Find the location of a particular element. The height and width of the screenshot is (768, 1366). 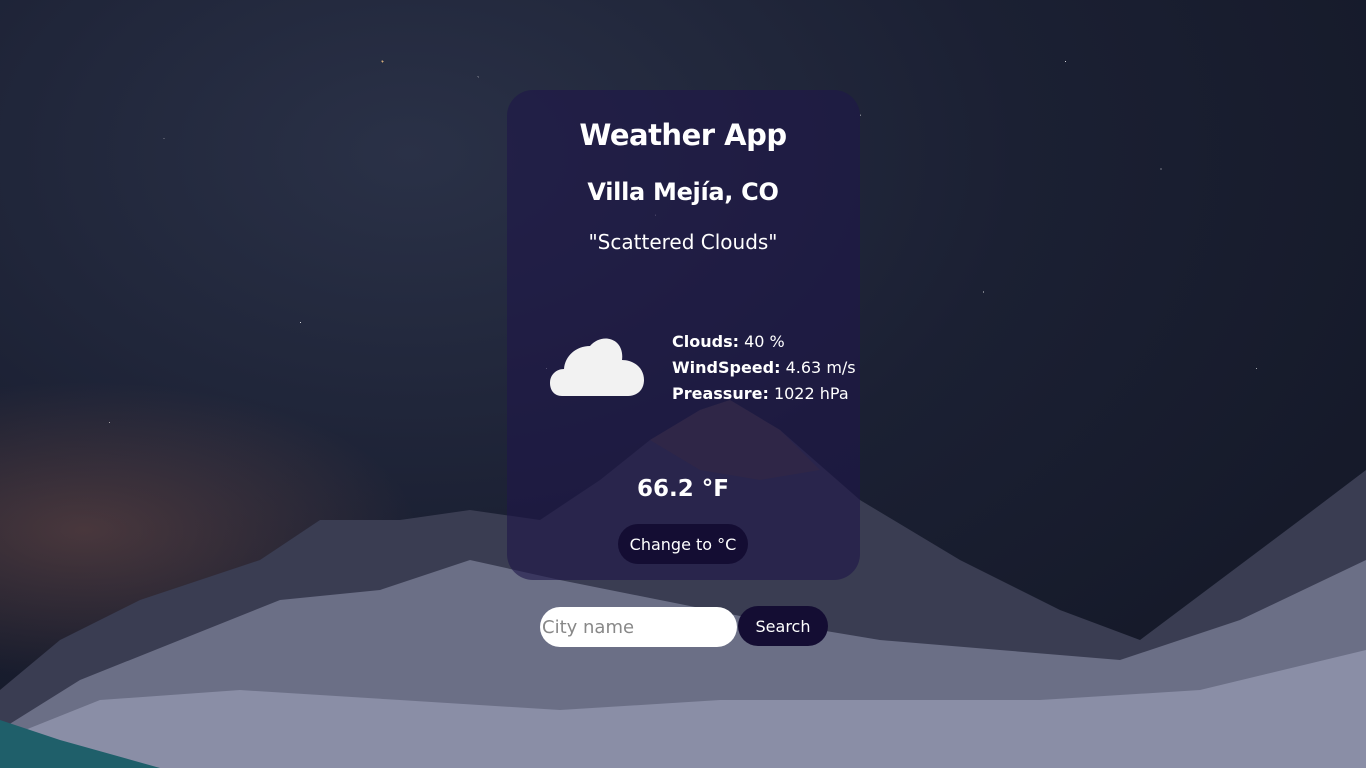

search-button: Search is located at coordinates (783, 626).